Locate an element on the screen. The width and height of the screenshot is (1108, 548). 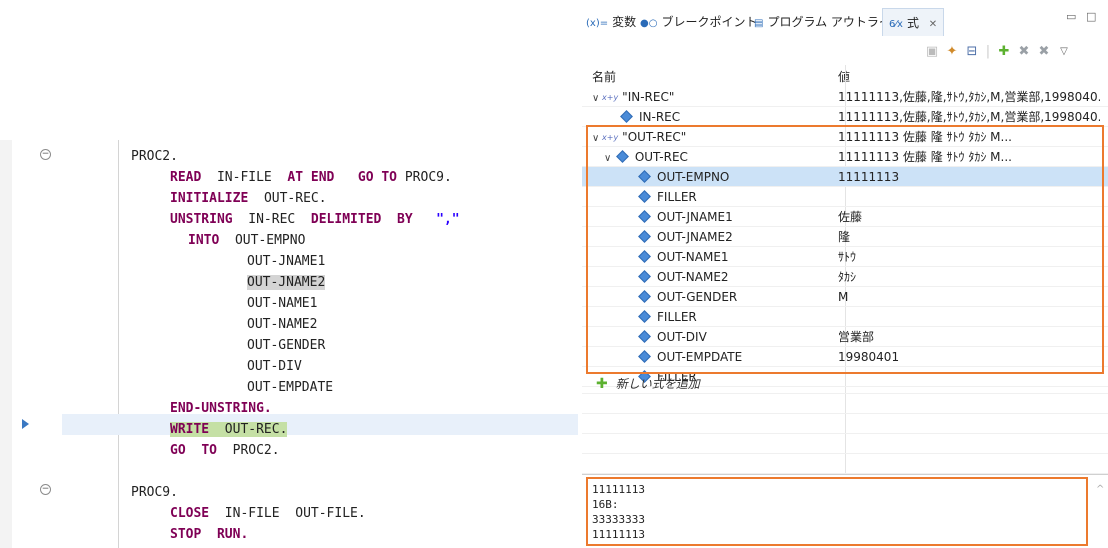
detail-pane-sash is located at coordinates (845, 474).